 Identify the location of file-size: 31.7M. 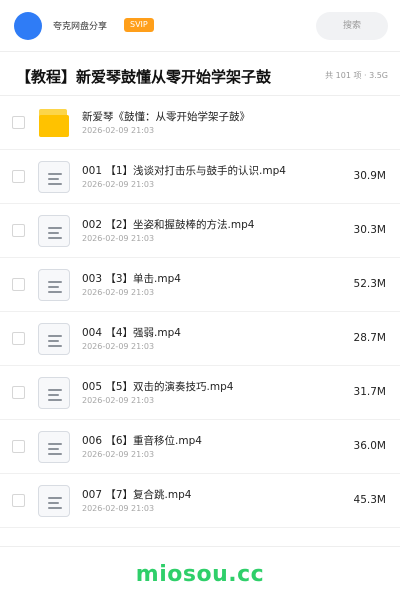
(369, 392).